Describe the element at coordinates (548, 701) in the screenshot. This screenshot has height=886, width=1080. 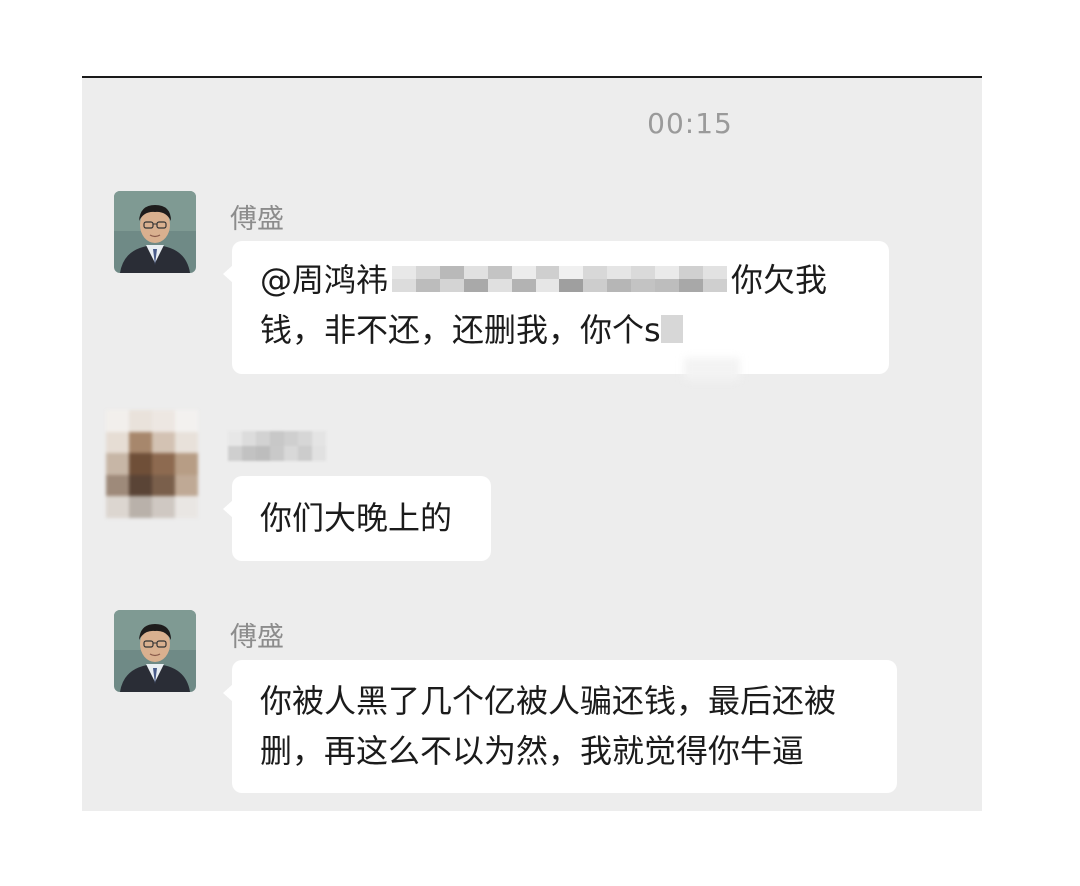
I see `message-text: 你被人黑了几个亿被人骗还钱，最后还被` at that location.